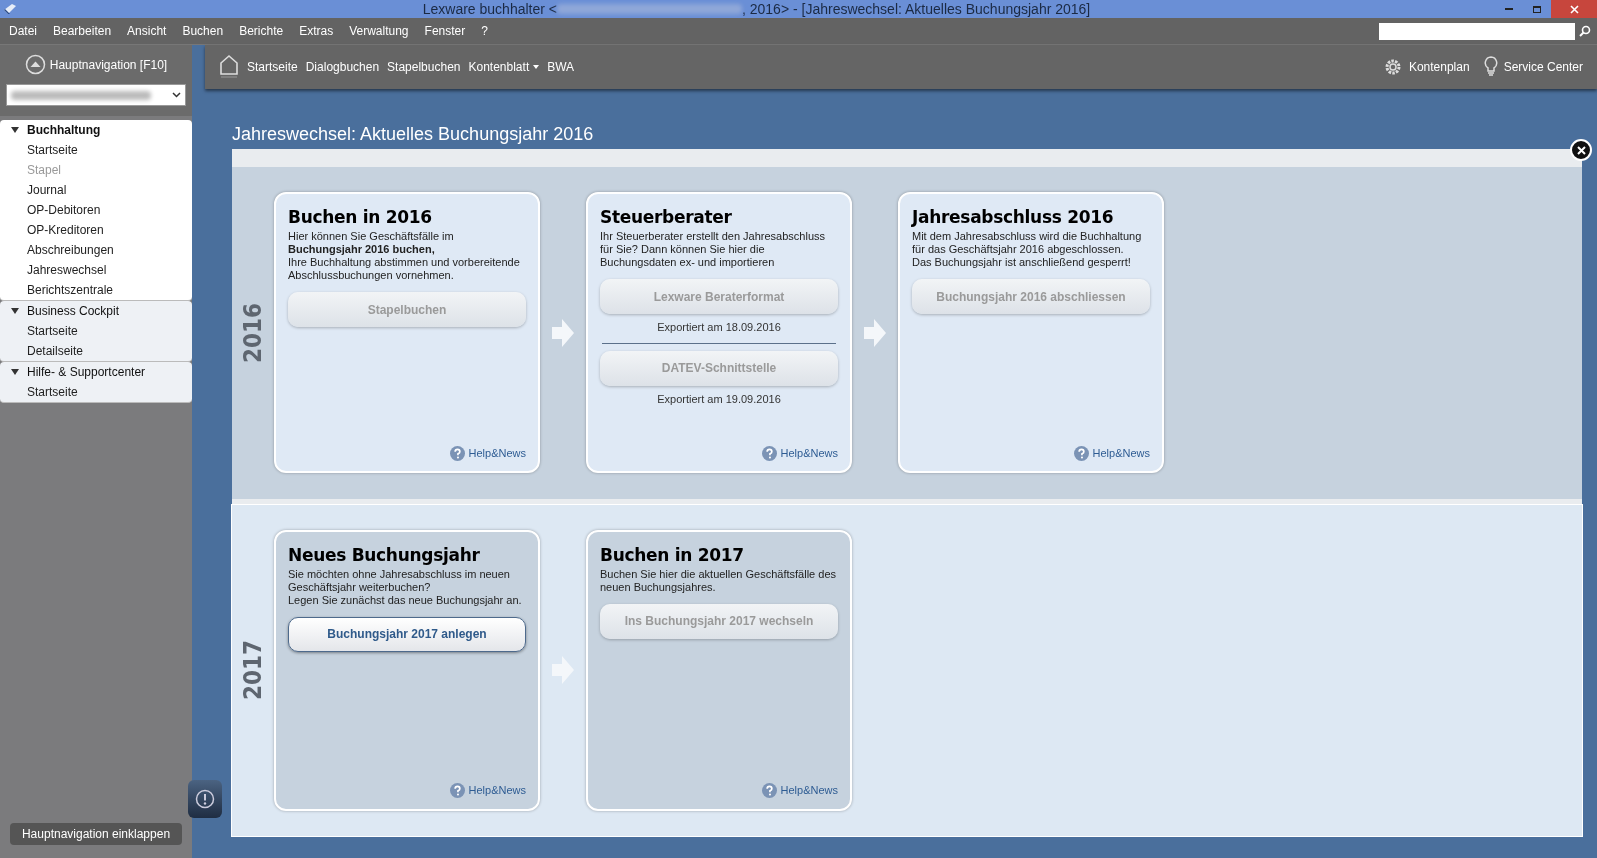 The image size is (1597, 858). I want to click on card-title: Buchen in 2016, so click(360, 217).